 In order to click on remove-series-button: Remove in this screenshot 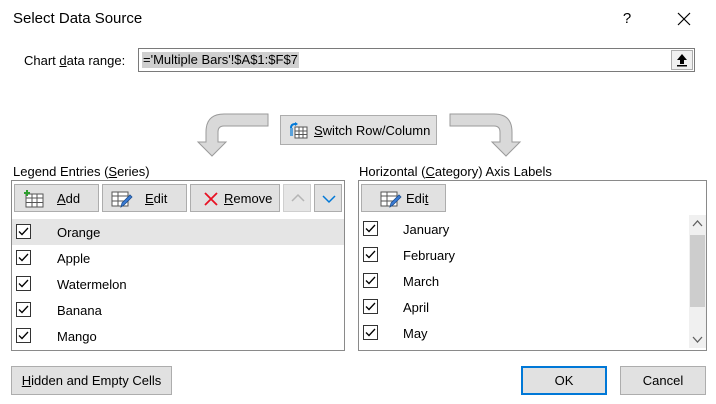, I will do `click(235, 198)`.